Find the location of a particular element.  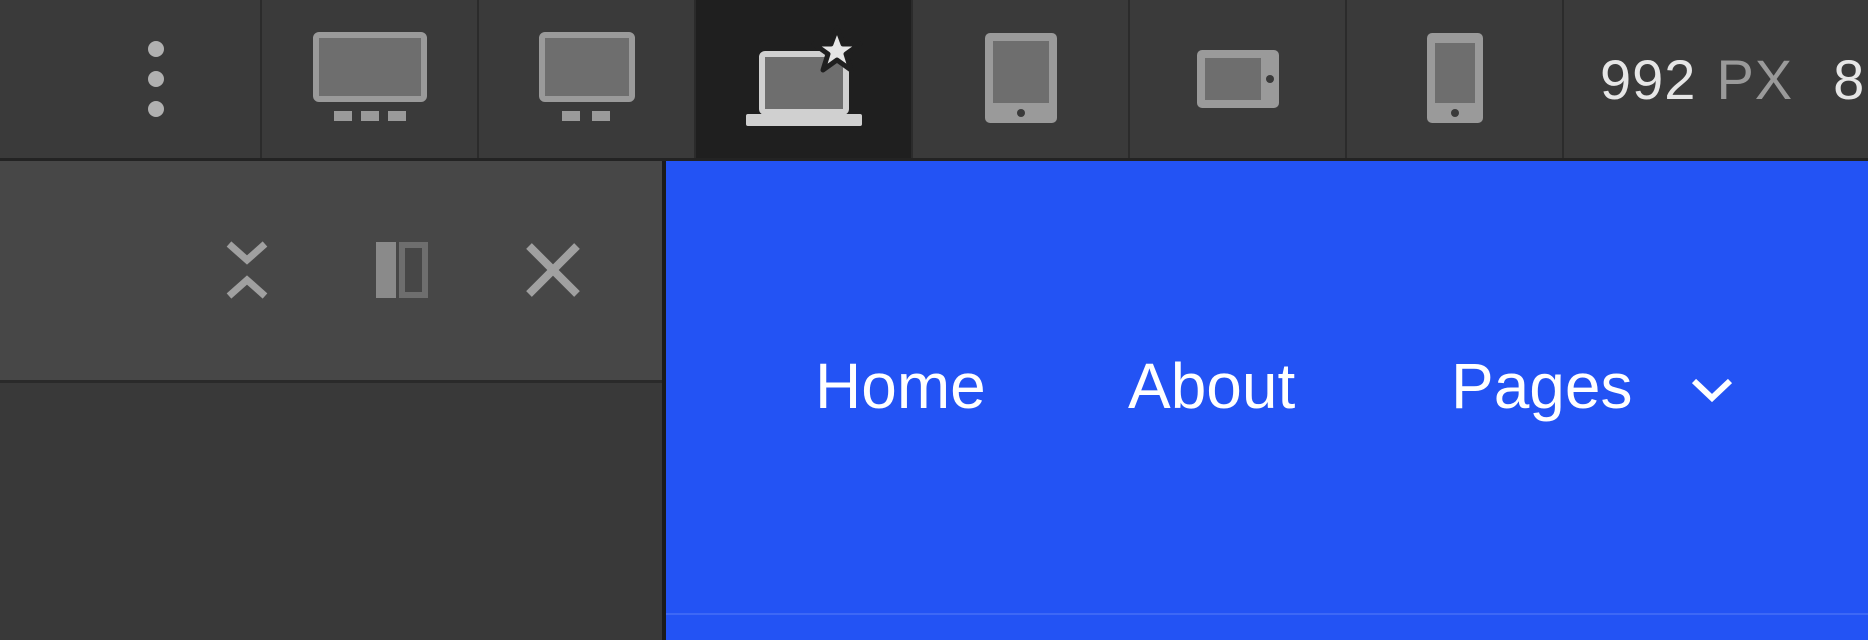

breakpoint-laptop-base-button is located at coordinates (804, 79).